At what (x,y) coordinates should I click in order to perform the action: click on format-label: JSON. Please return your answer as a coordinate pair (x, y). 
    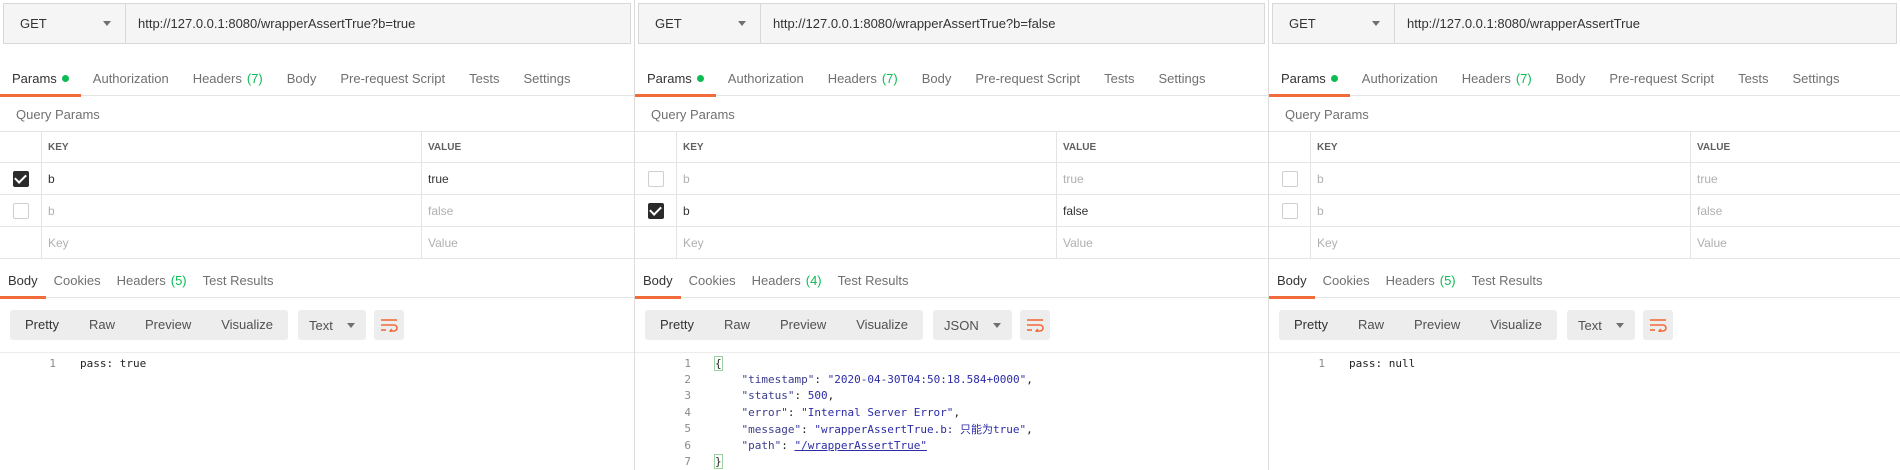
    Looking at the image, I should click on (961, 325).